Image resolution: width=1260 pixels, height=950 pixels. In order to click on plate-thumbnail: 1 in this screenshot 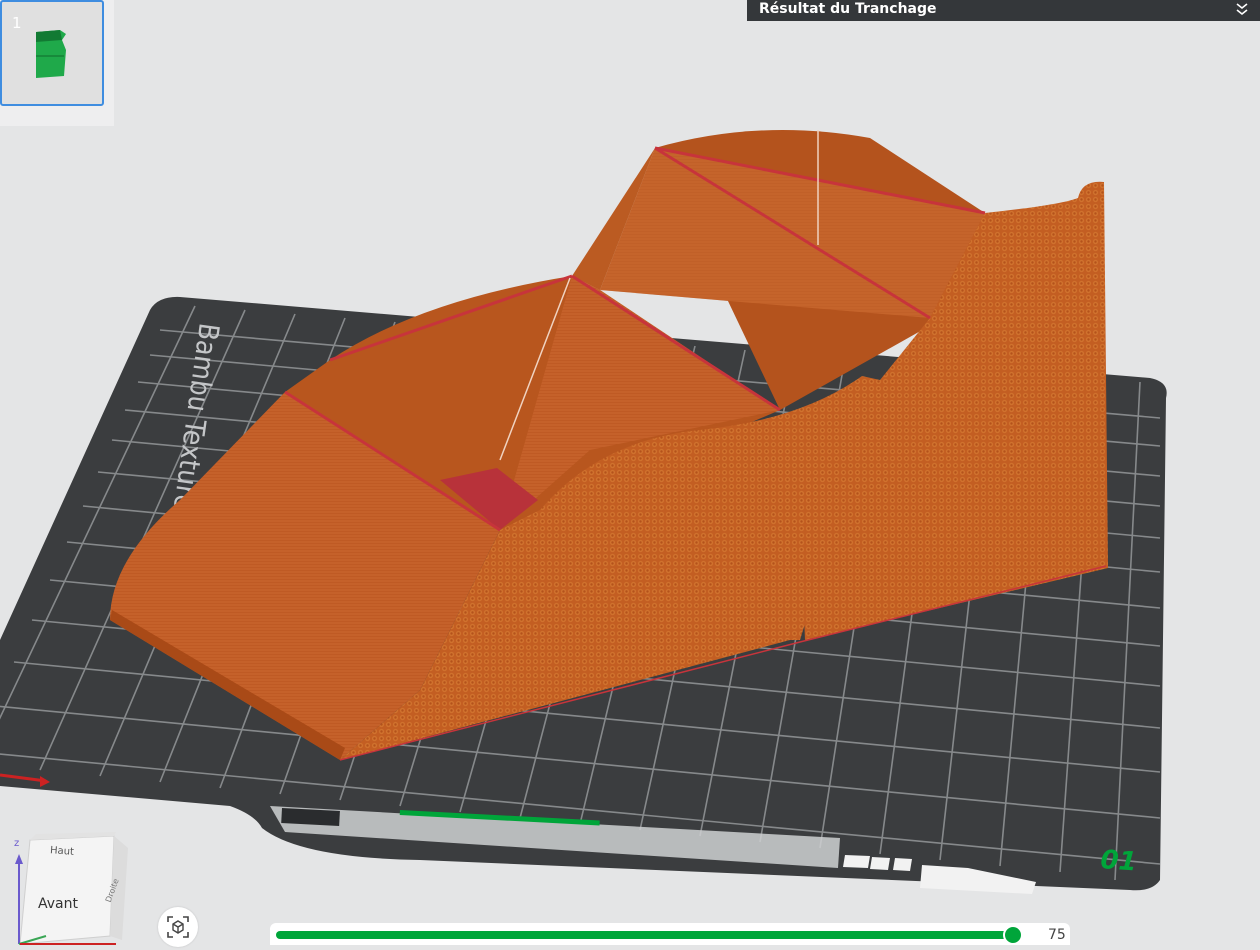, I will do `click(52, 53)`.